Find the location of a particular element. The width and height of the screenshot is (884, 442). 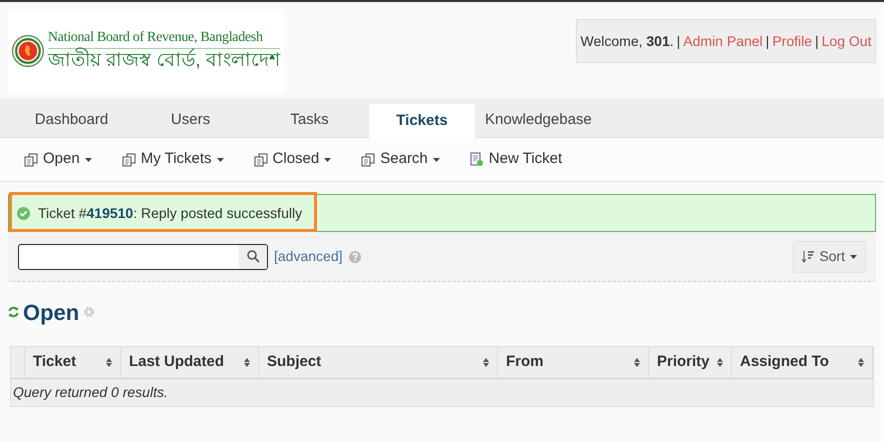

check-circle-icon is located at coordinates (23, 213).